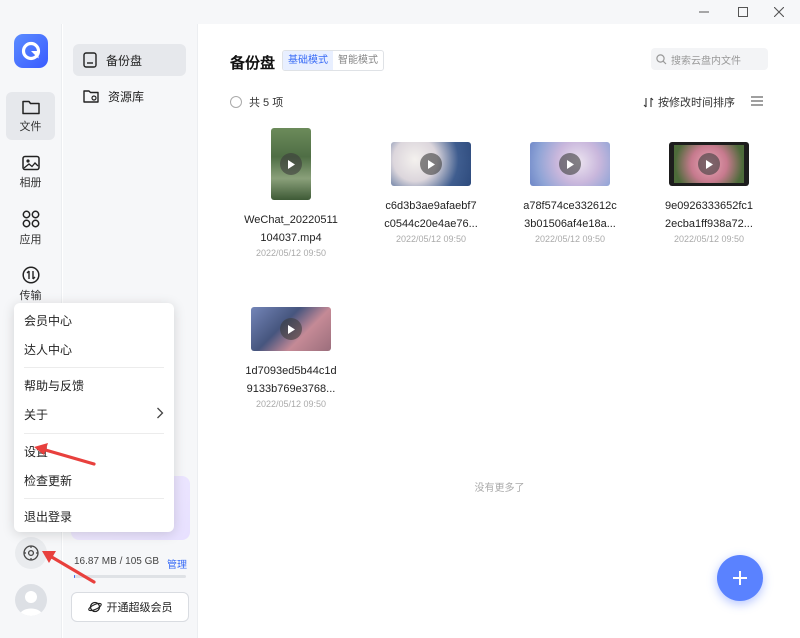 Image resolution: width=800 pixels, height=638 pixels. What do you see at coordinates (30, 274) in the screenshot?
I see `transfer-icon` at bounding box center [30, 274].